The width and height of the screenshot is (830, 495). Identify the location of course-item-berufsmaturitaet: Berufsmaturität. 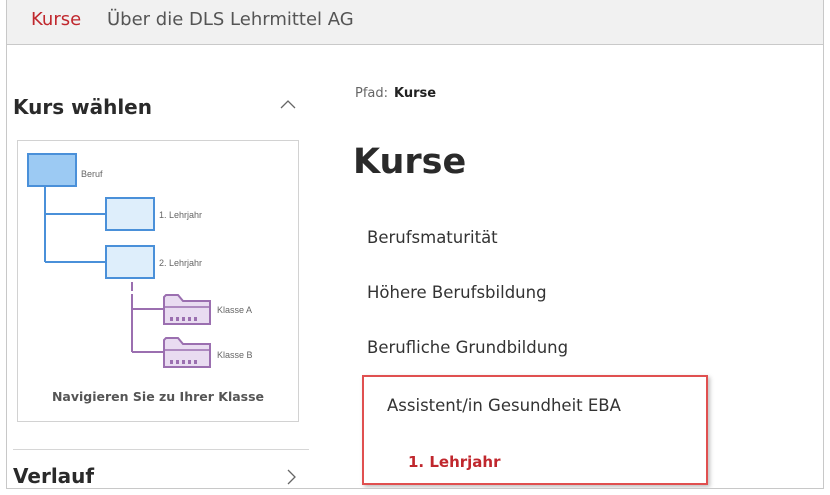
(432, 237).